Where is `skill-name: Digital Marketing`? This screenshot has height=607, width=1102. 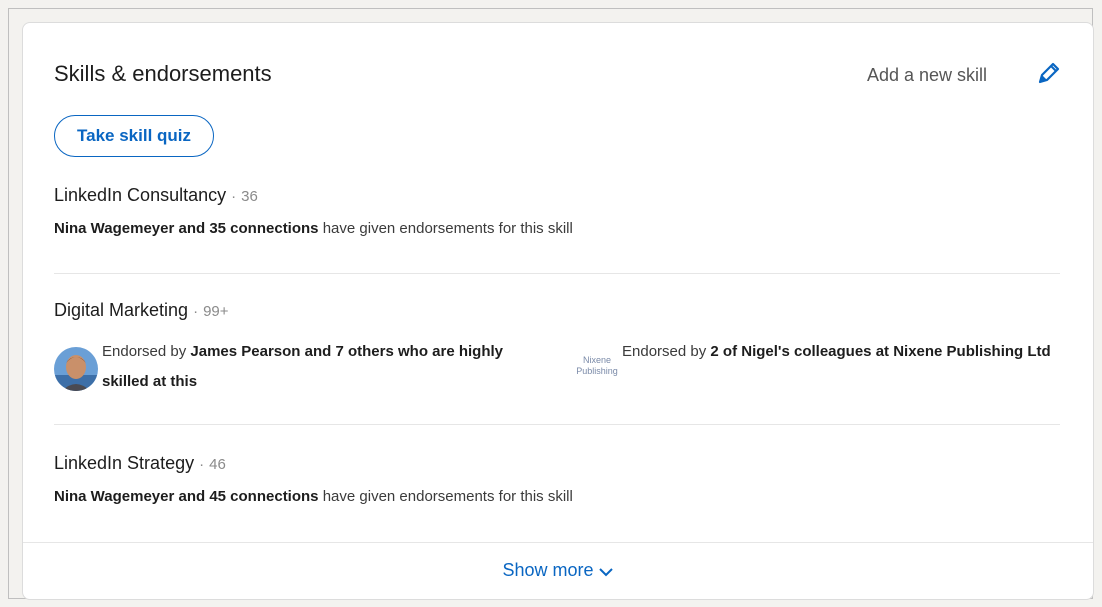 skill-name: Digital Marketing is located at coordinates (121, 310).